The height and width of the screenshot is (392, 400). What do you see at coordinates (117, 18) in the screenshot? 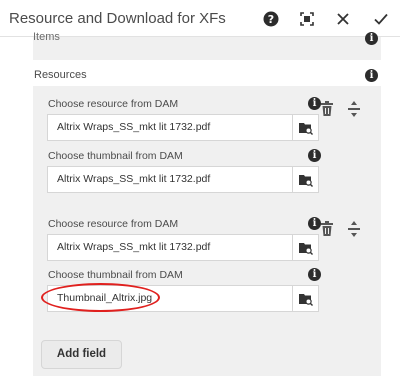
I see `dialog-title: Resource and Download for XFs` at bounding box center [117, 18].